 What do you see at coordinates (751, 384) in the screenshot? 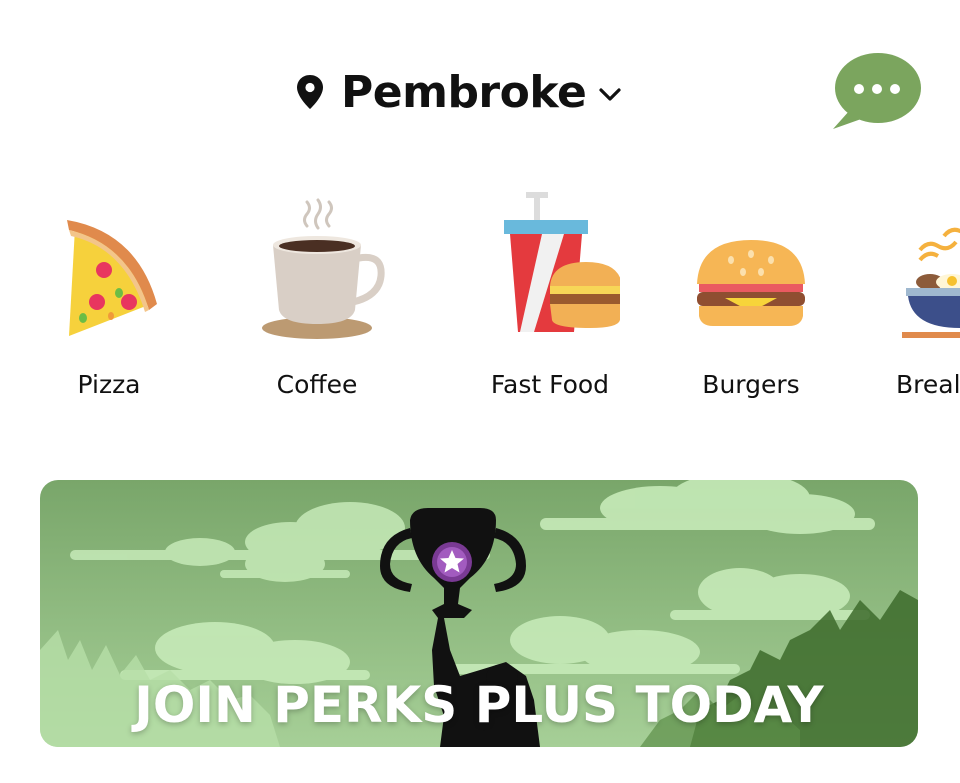
I see `category-label: Burgers` at bounding box center [751, 384].